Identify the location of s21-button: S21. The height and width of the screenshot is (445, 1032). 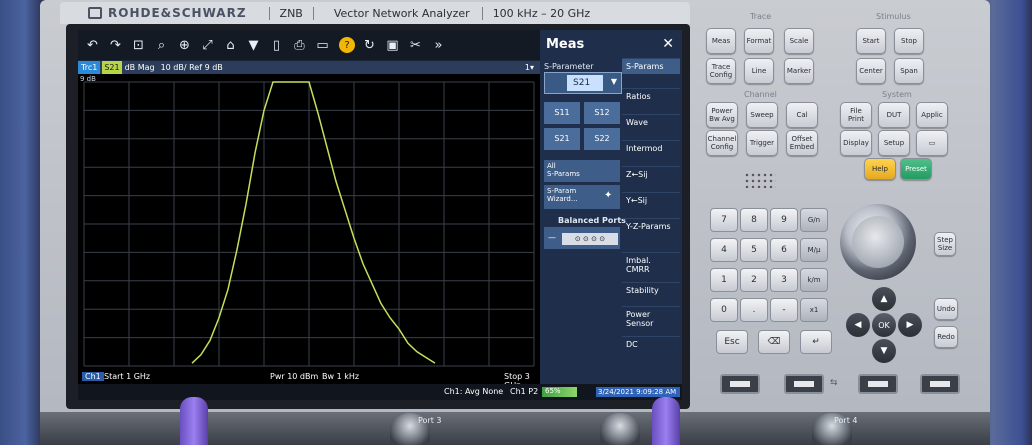
(562, 139).